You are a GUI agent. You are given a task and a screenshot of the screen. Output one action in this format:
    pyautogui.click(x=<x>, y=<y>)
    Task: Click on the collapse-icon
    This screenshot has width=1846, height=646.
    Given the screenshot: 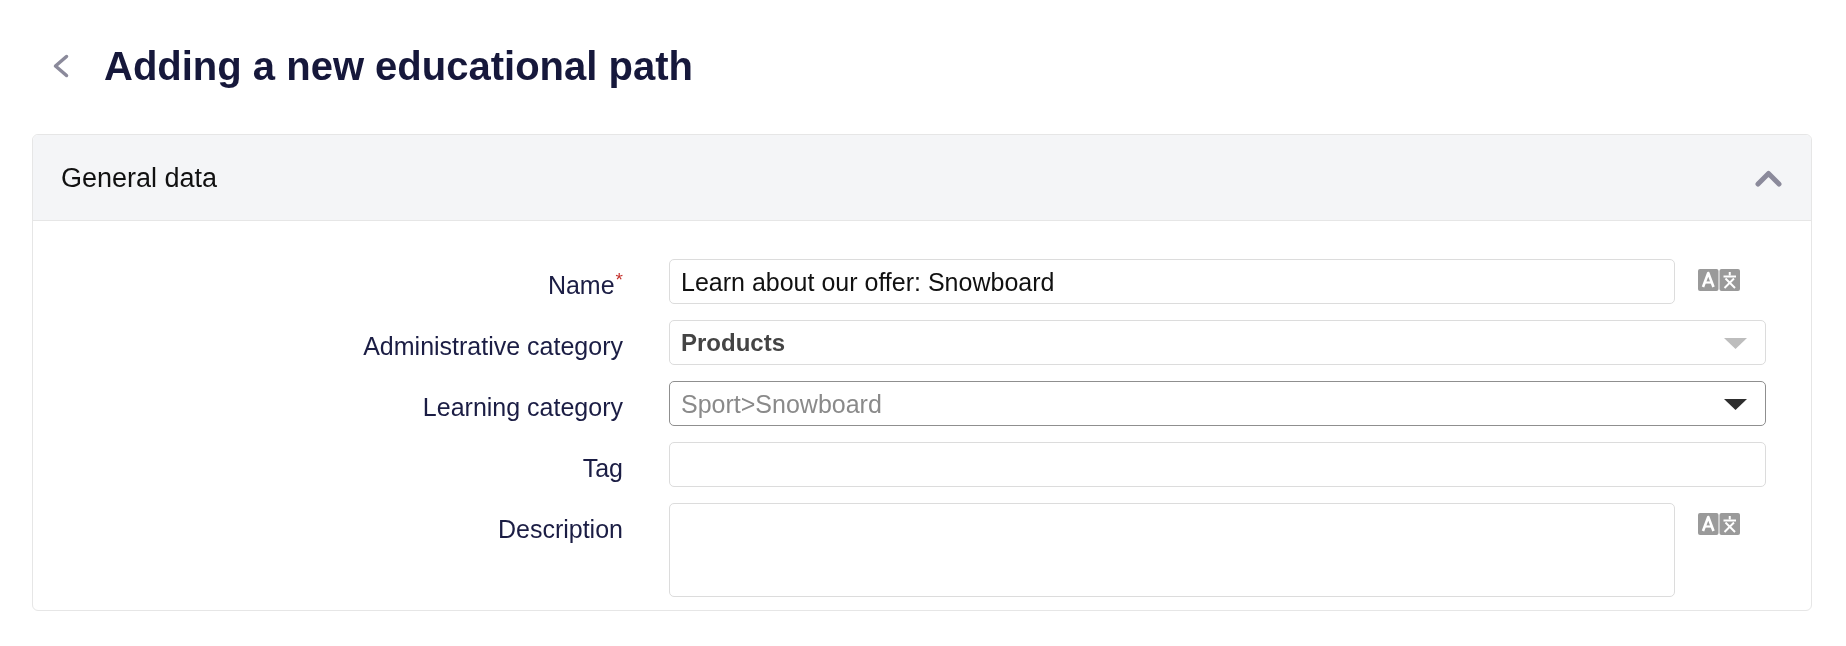 What is the action you would take?
    pyautogui.click(x=1768, y=177)
    